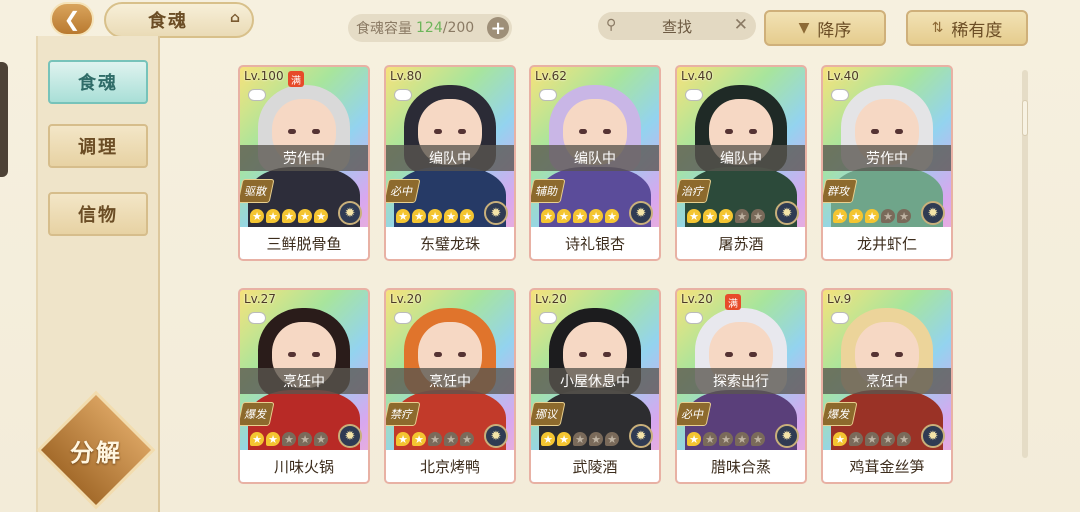 Image resolution: width=1080 pixels, height=512 pixels. I want to click on character-name: 三鲜脱骨鱼, so click(304, 243).